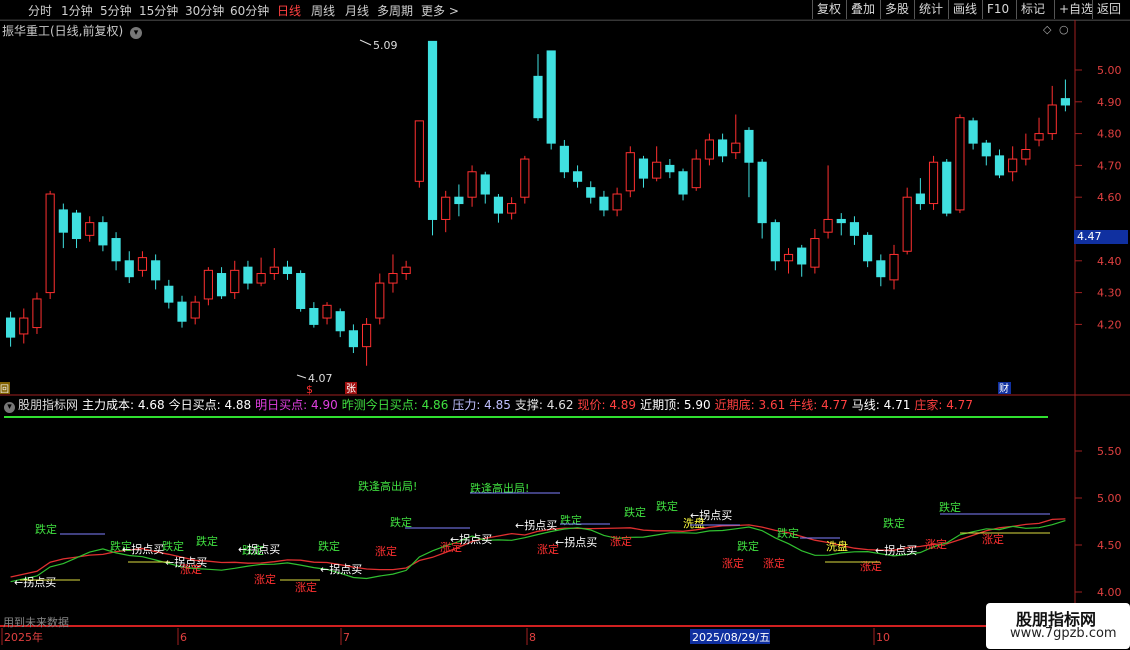 This screenshot has width=1130, height=650. I want to click on selected-date-label: 2025/08/29/五, so click(731, 637).